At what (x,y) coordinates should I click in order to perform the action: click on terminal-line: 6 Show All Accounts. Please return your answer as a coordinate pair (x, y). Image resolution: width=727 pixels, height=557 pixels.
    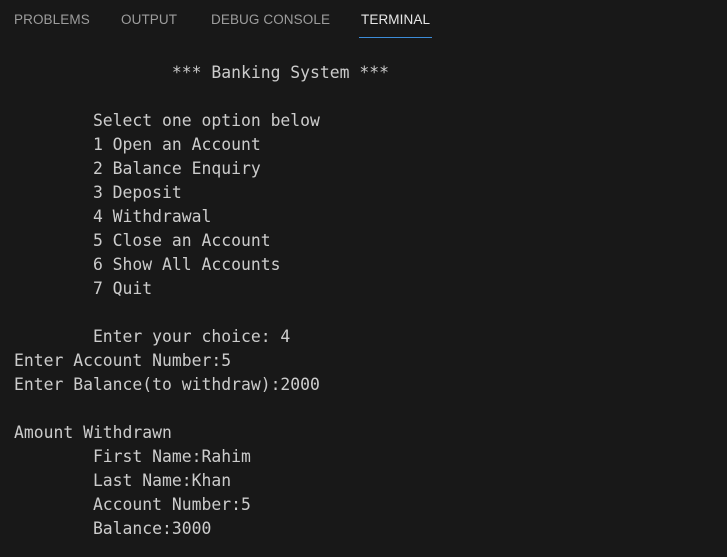
    Looking at the image, I should click on (147, 264).